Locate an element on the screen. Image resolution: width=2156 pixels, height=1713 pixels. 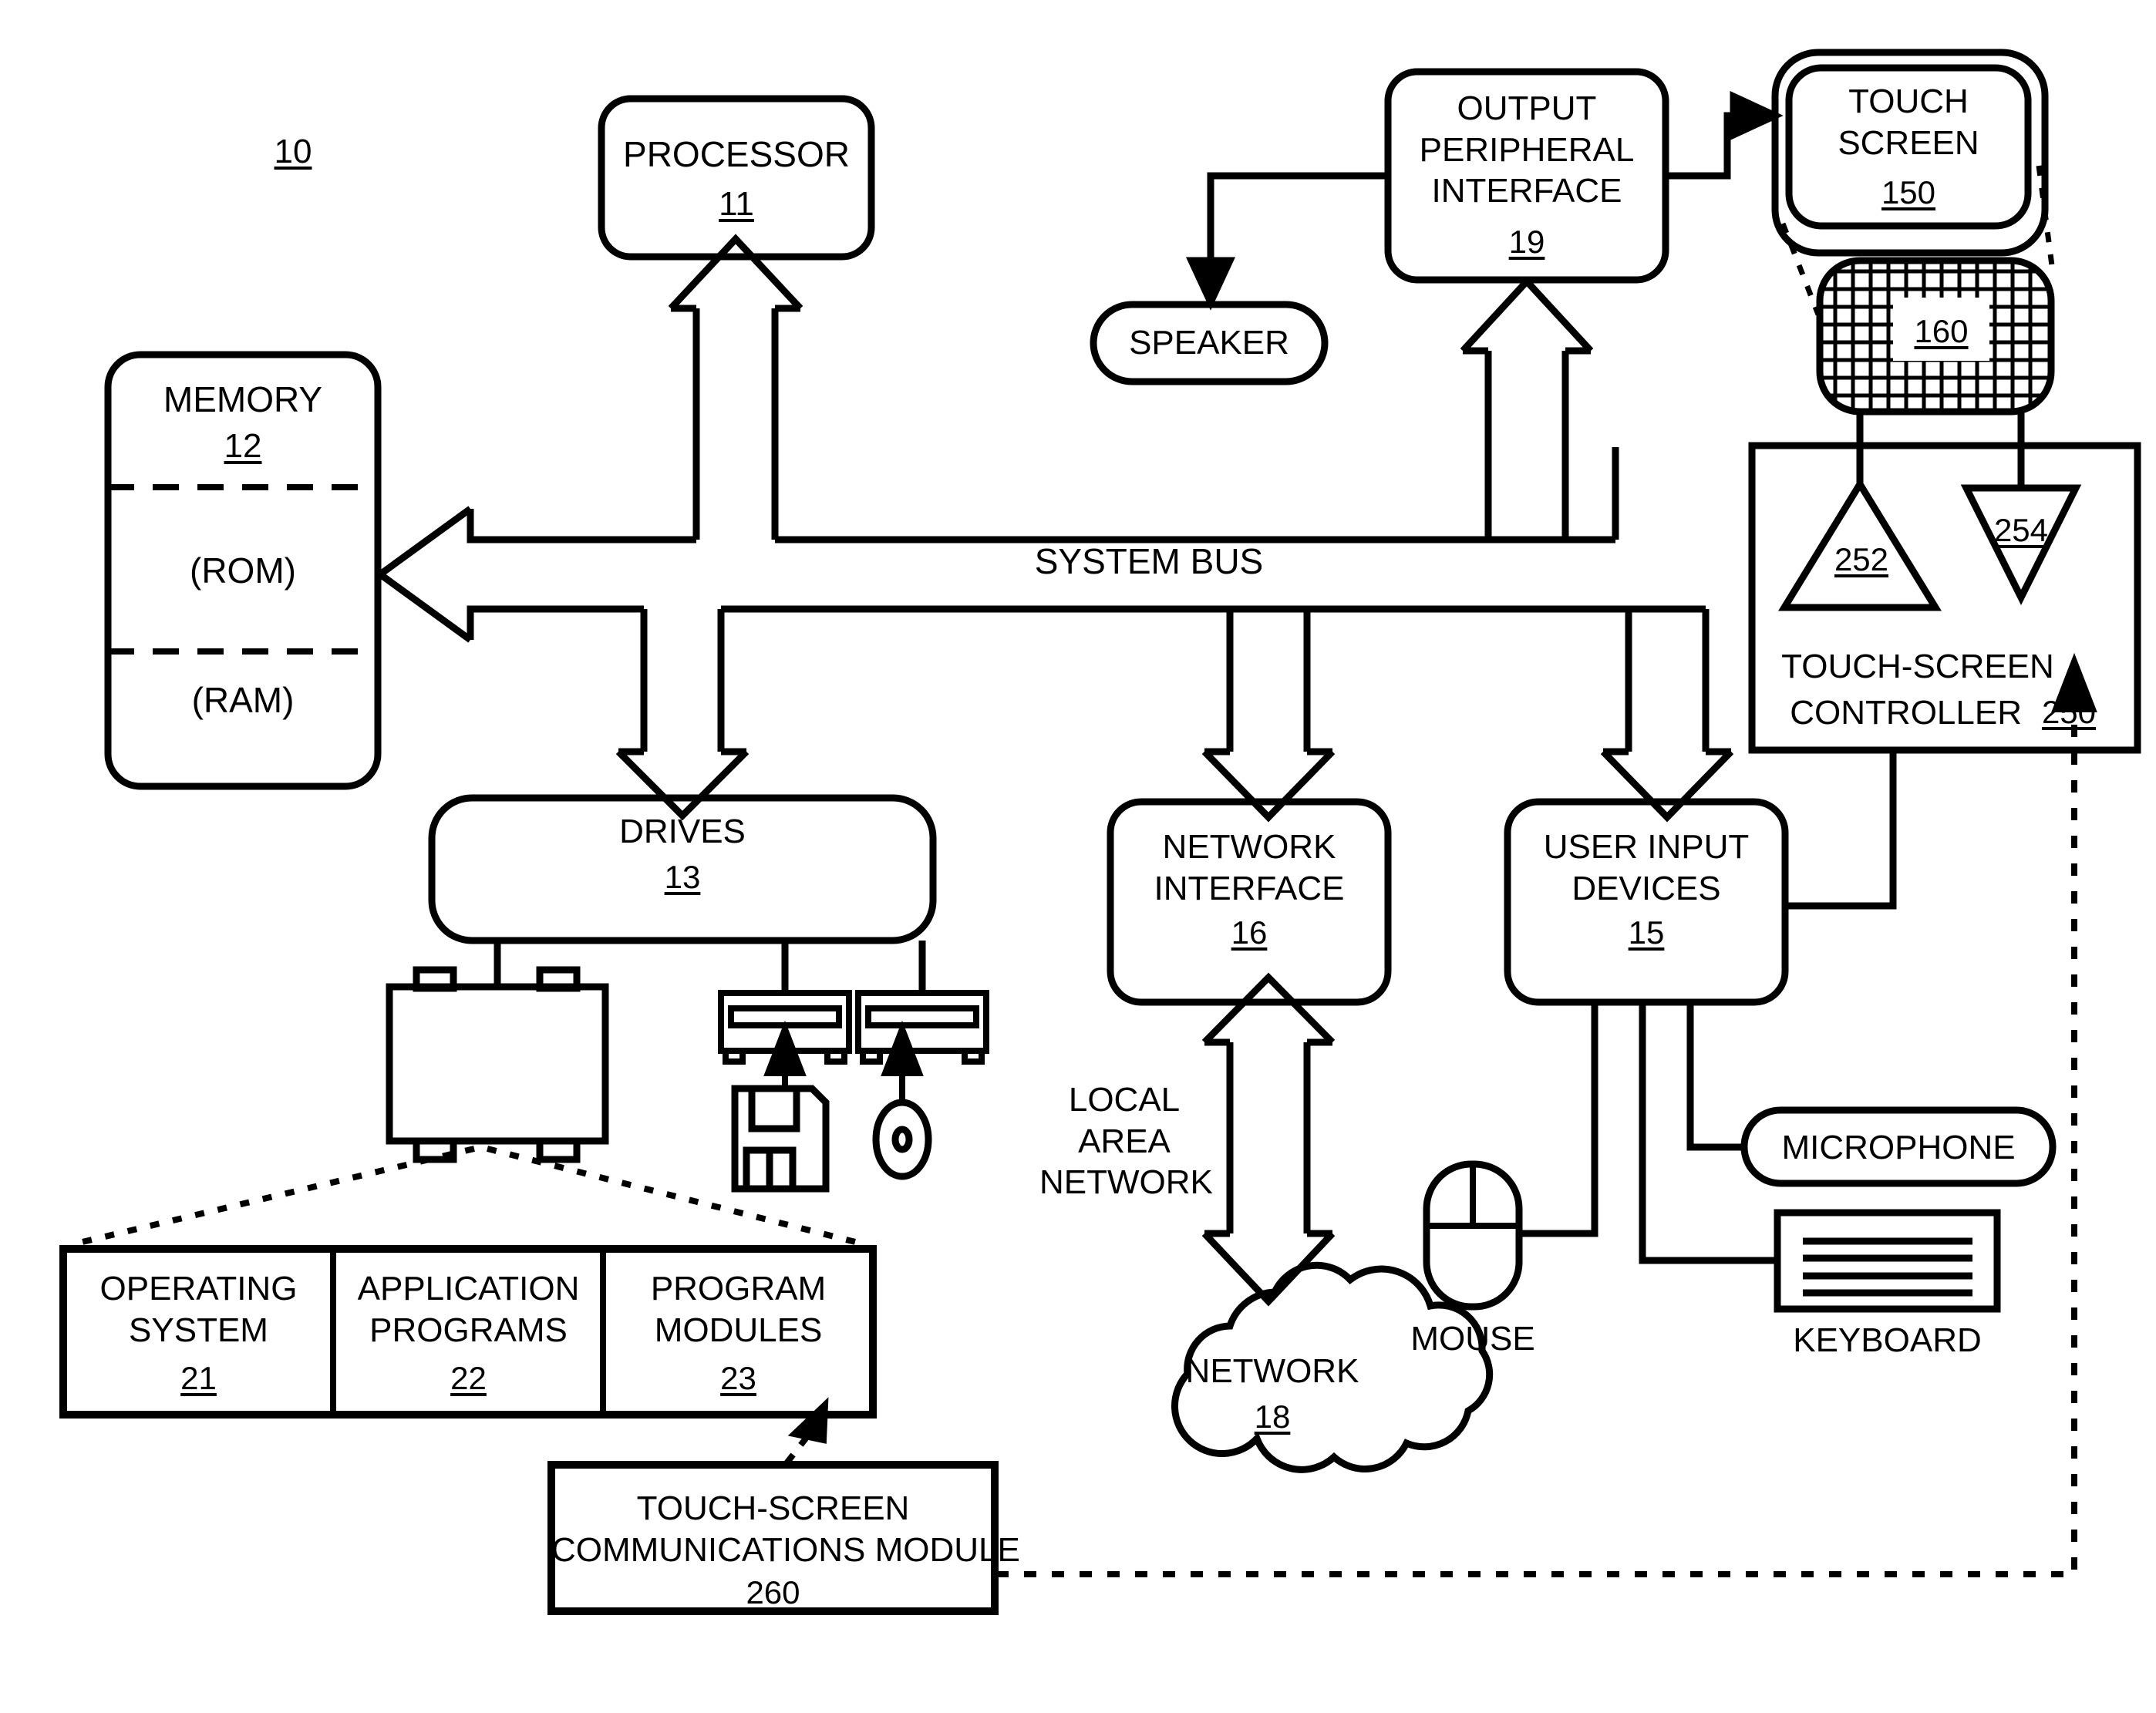
memory-cell-0-title: OPERATING SYSTEM is located at coordinates (198, 1309).